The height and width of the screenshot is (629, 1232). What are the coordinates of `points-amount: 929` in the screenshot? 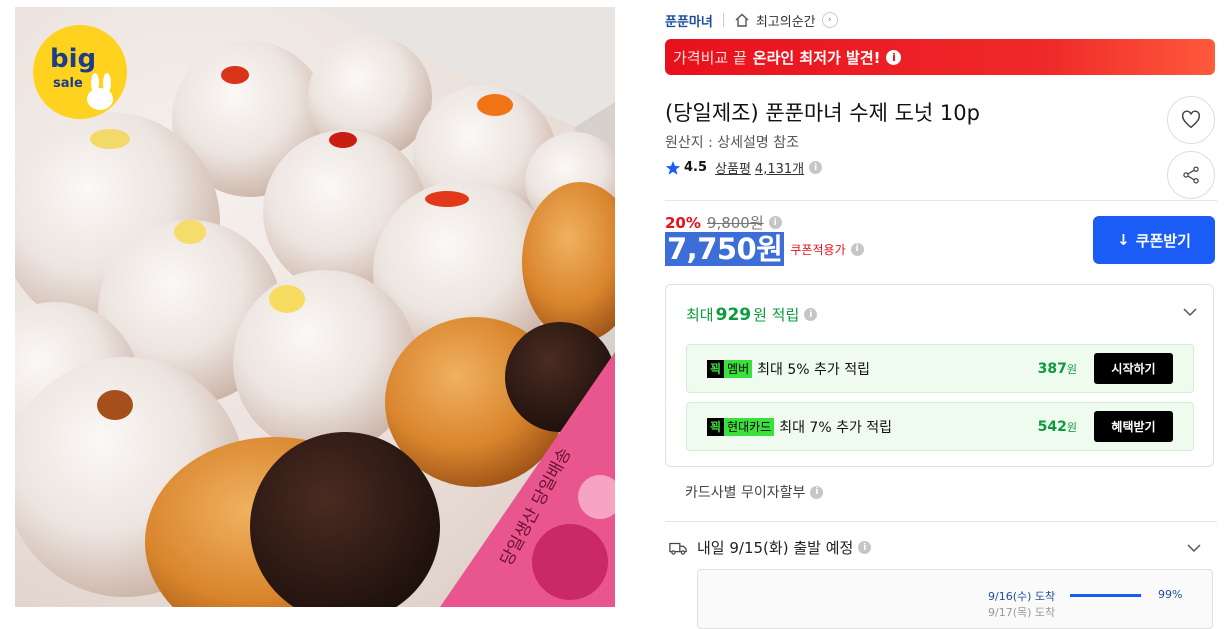 It's located at (733, 314).